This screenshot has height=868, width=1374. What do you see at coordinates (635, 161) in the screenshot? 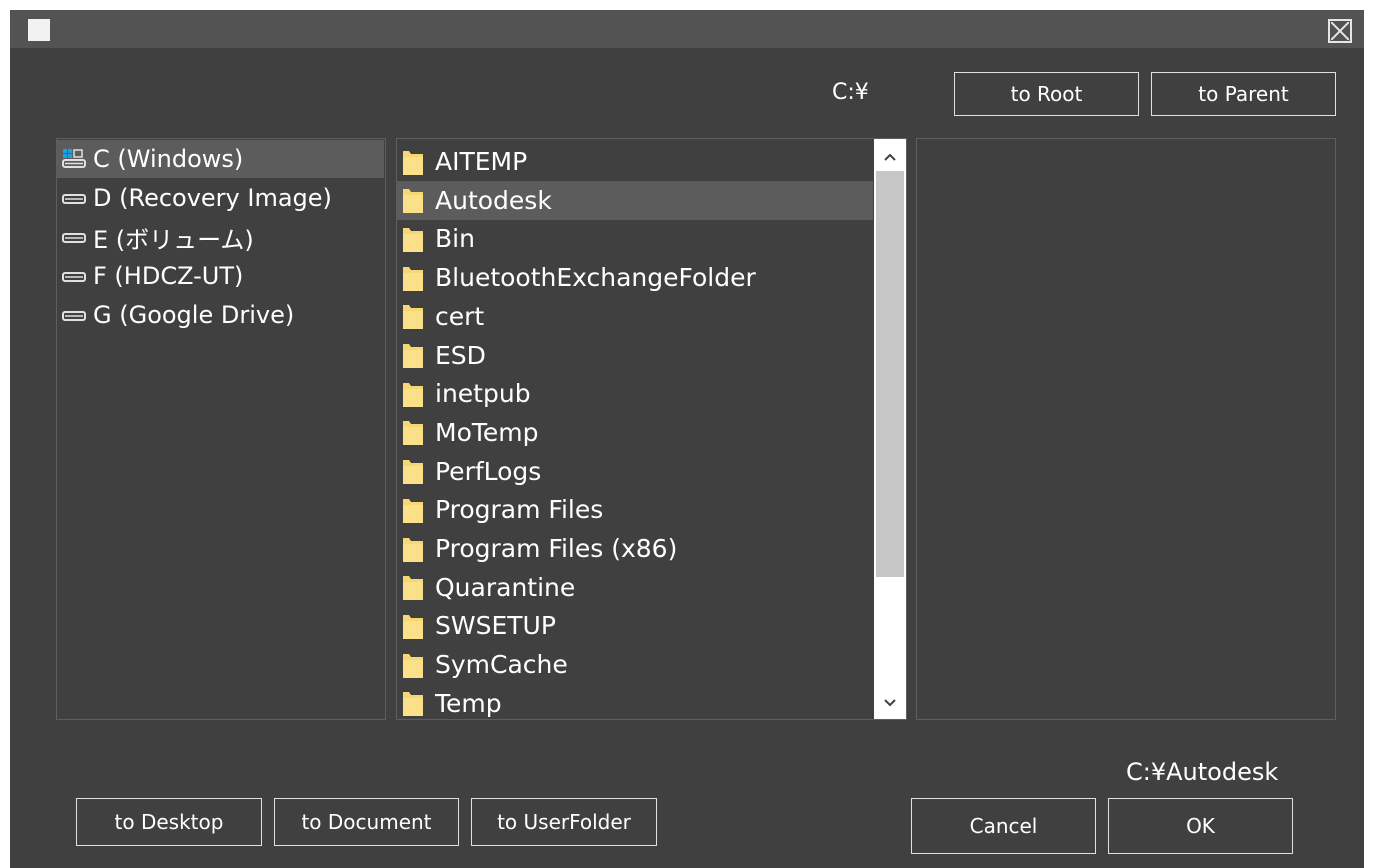
I see `folder-item: AITEMP` at bounding box center [635, 161].